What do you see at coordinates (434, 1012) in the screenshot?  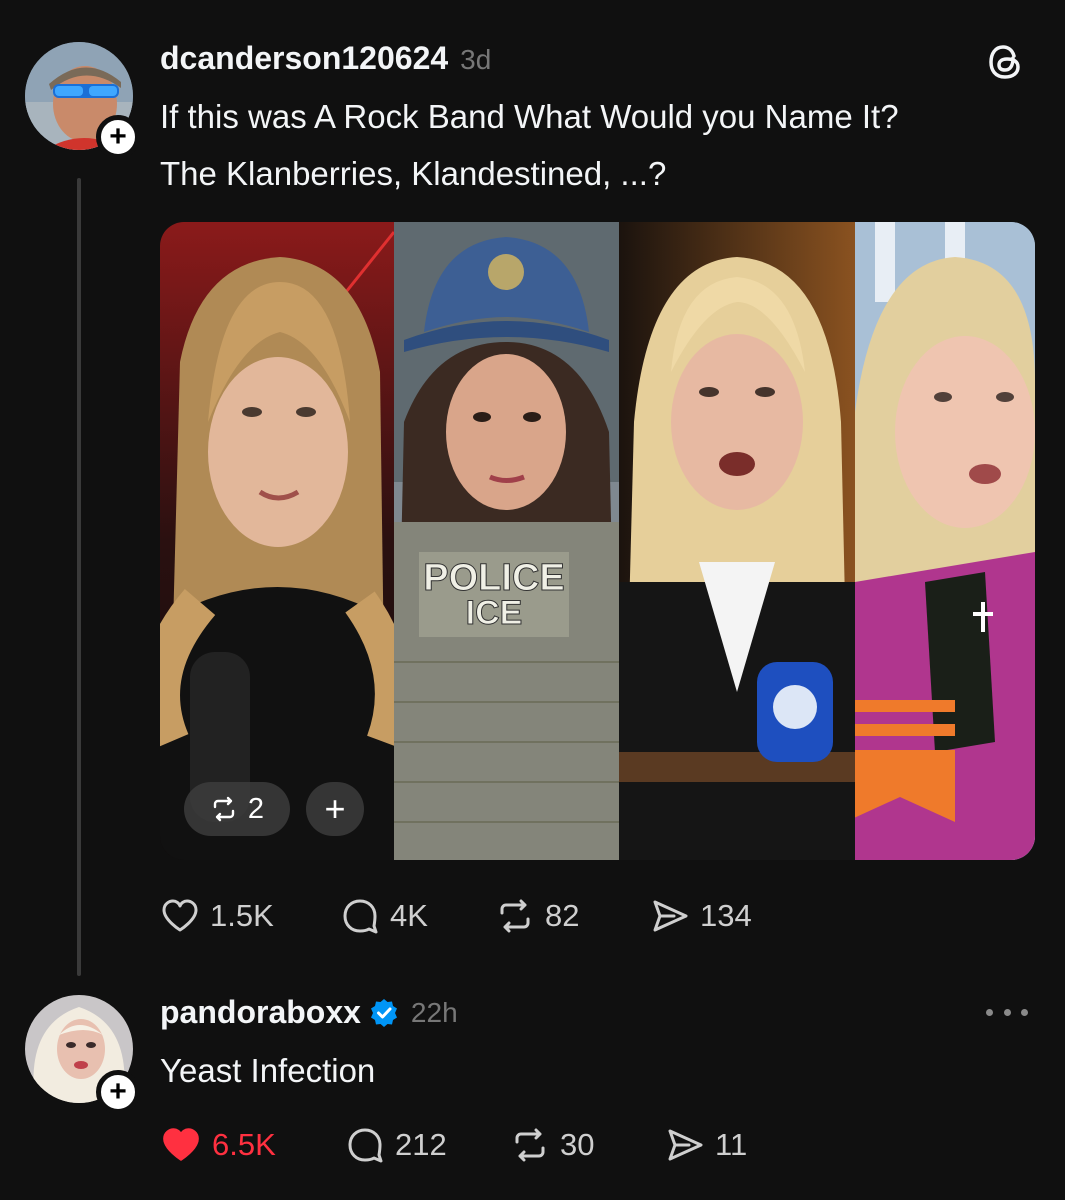 I see `reply-time: 22h` at bounding box center [434, 1012].